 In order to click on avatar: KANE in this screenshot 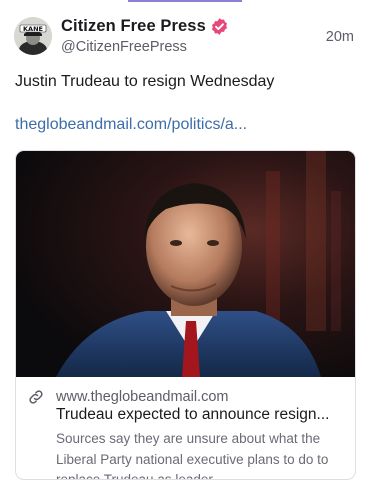, I will do `click(33, 36)`.